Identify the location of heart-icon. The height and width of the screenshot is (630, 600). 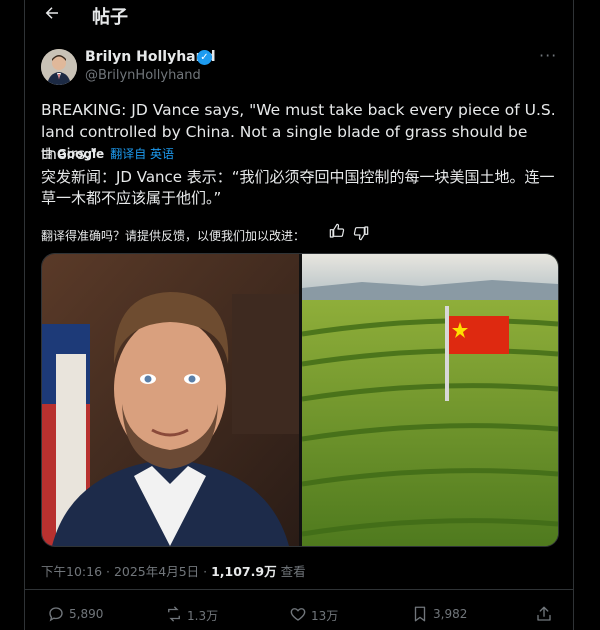
(298, 614).